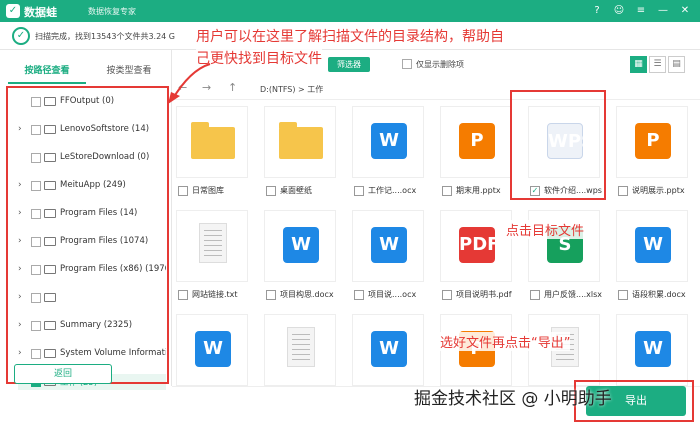 The image size is (700, 425). I want to click on check-icon: ✓, so click(21, 36).